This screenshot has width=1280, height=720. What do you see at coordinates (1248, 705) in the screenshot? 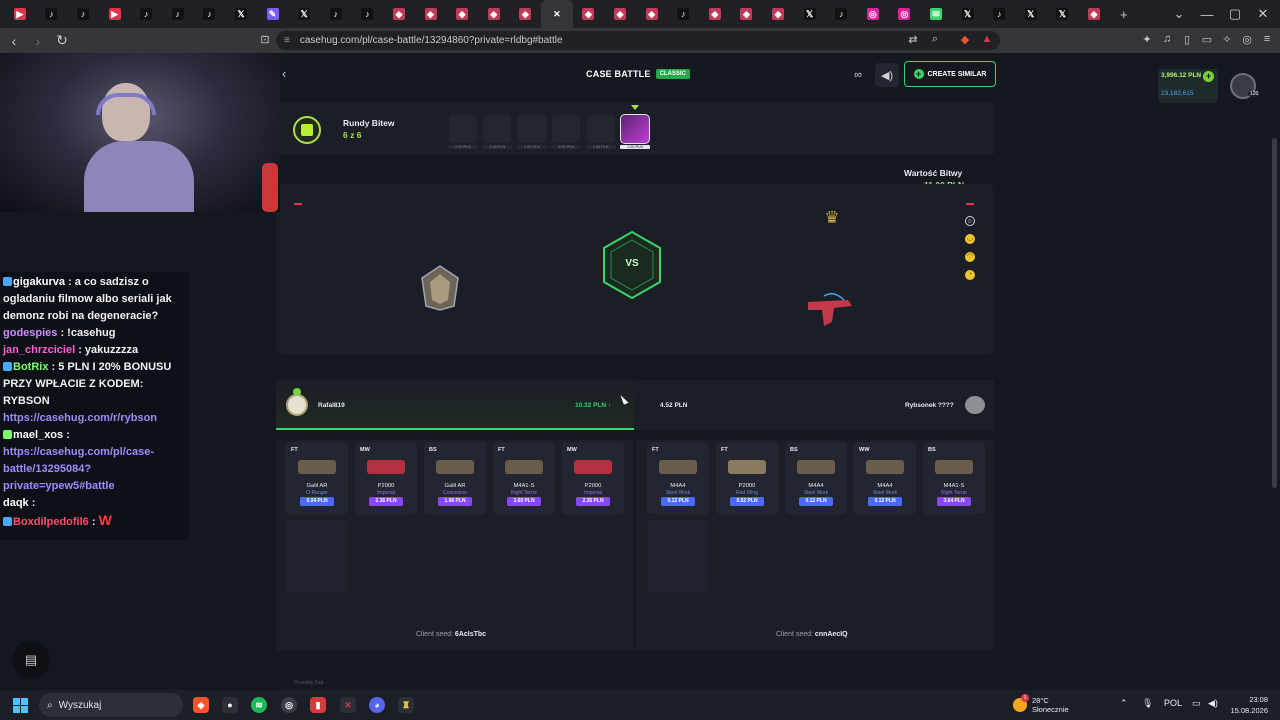
I see `clock: 23:08 15.08.2026` at bounding box center [1248, 705].